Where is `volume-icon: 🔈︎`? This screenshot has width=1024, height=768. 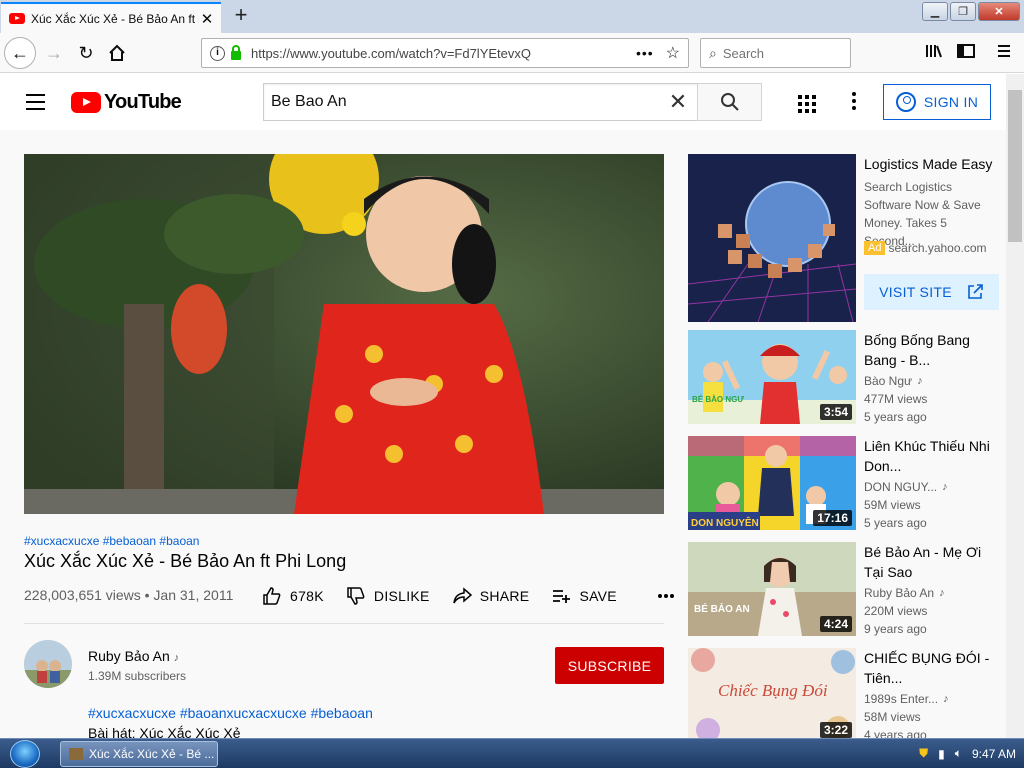
volume-icon: 🔈︎ is located at coordinates (958, 753).